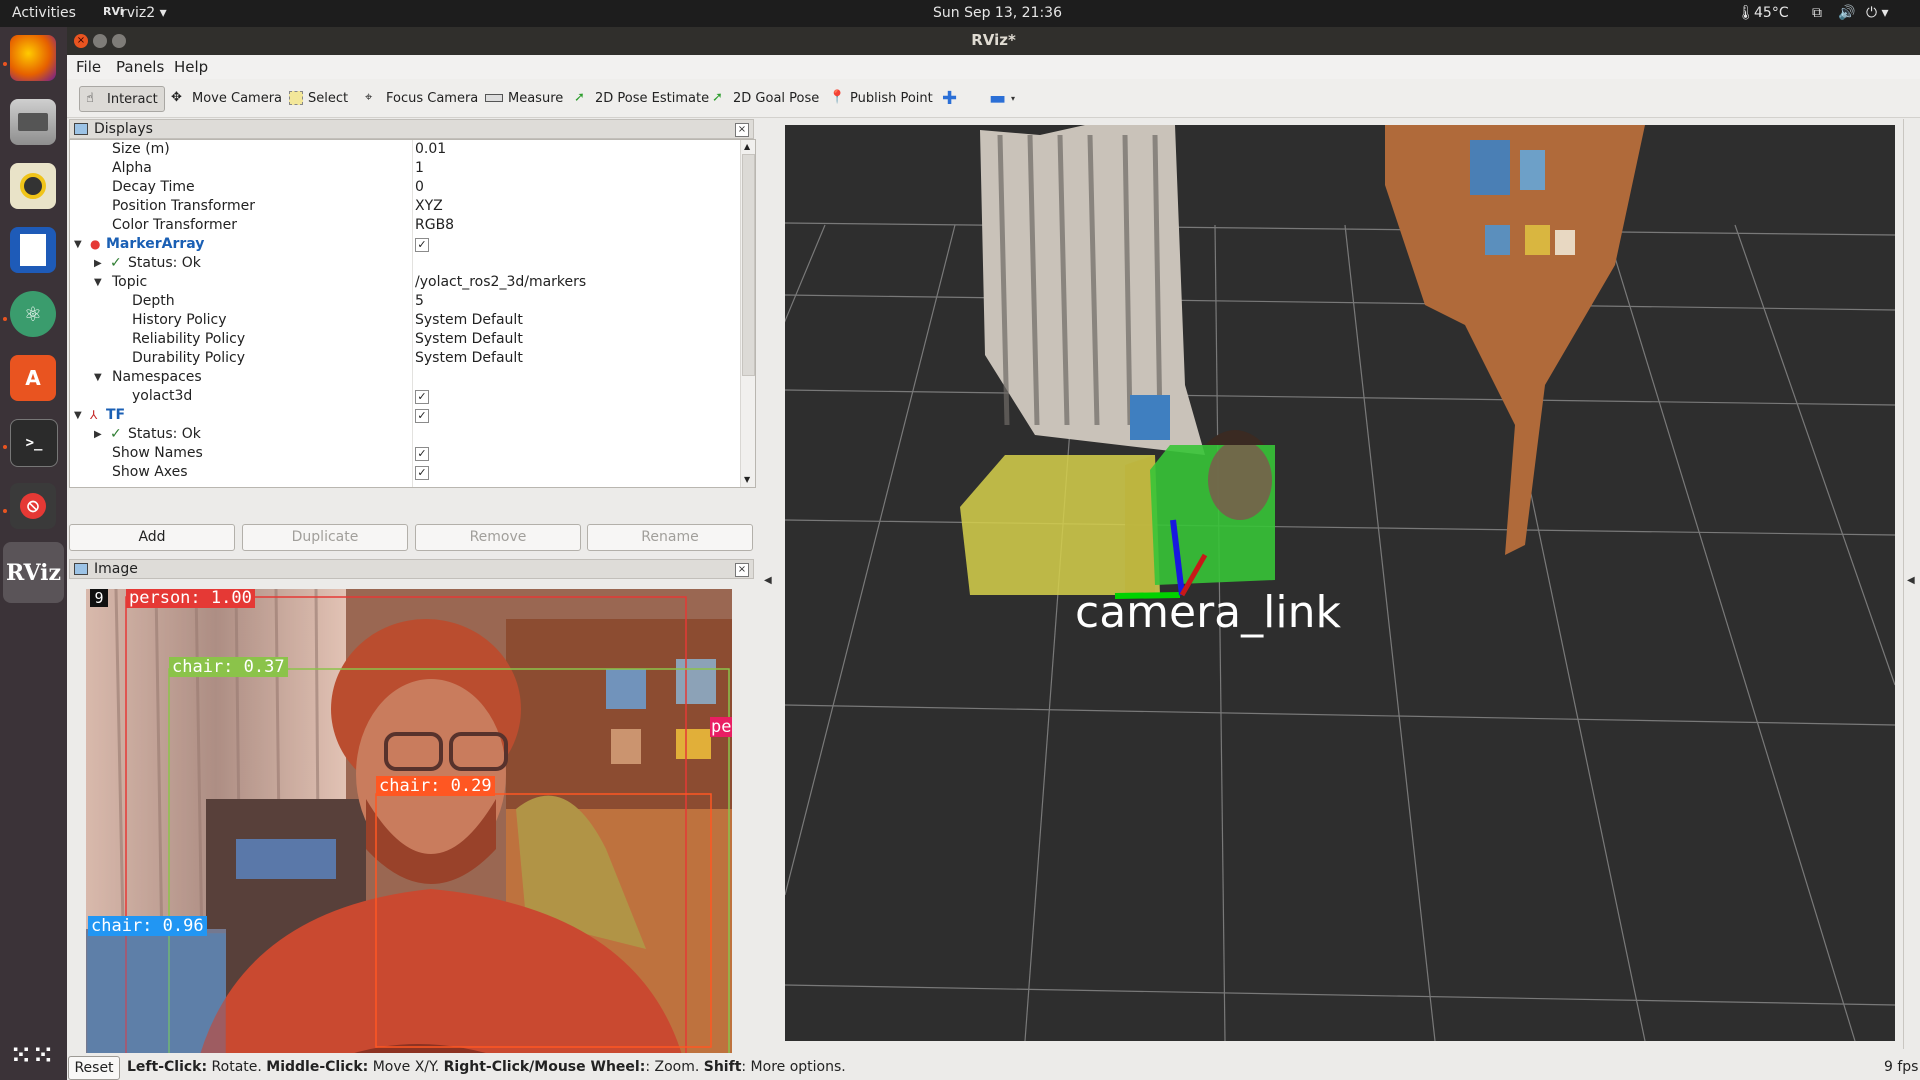  I want to click on property-row: Size (m) 0.01, so click(405, 149).